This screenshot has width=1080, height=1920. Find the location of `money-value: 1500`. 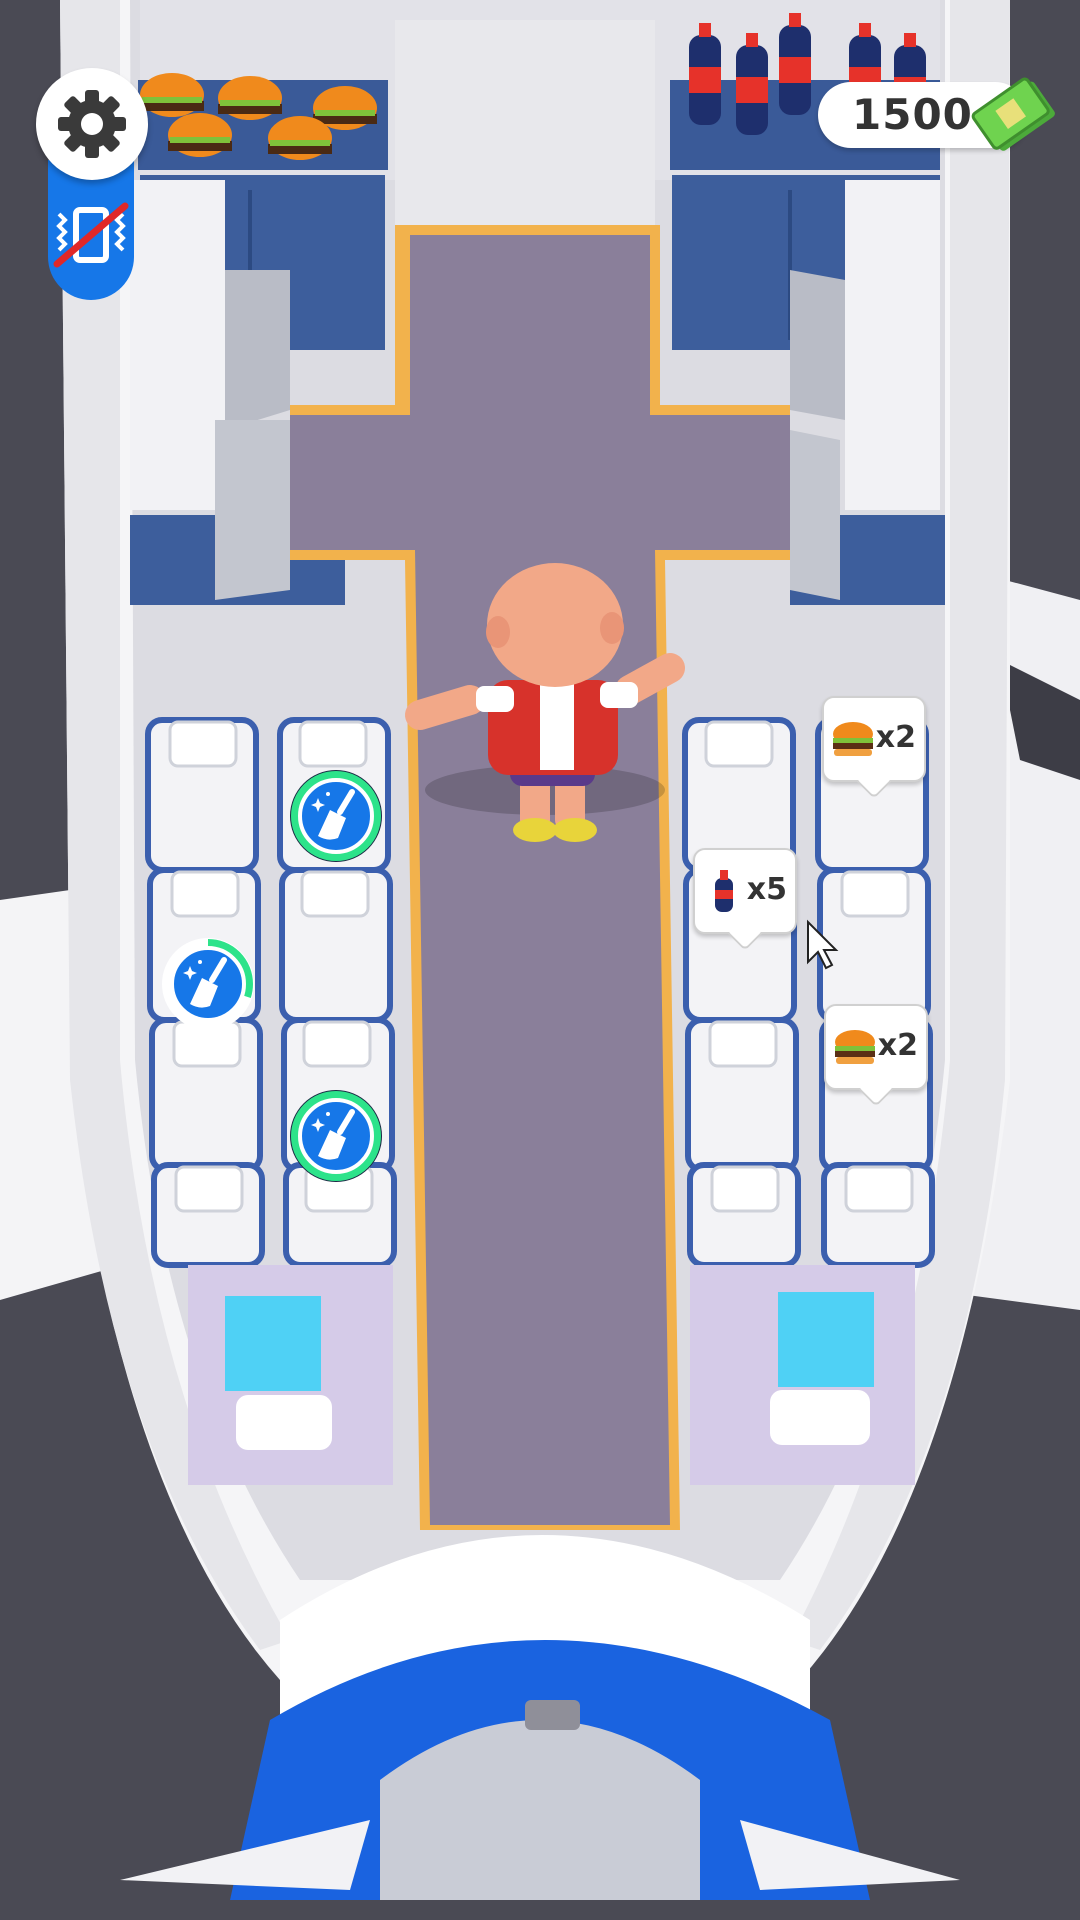

money-value: 1500 is located at coordinates (912, 114).